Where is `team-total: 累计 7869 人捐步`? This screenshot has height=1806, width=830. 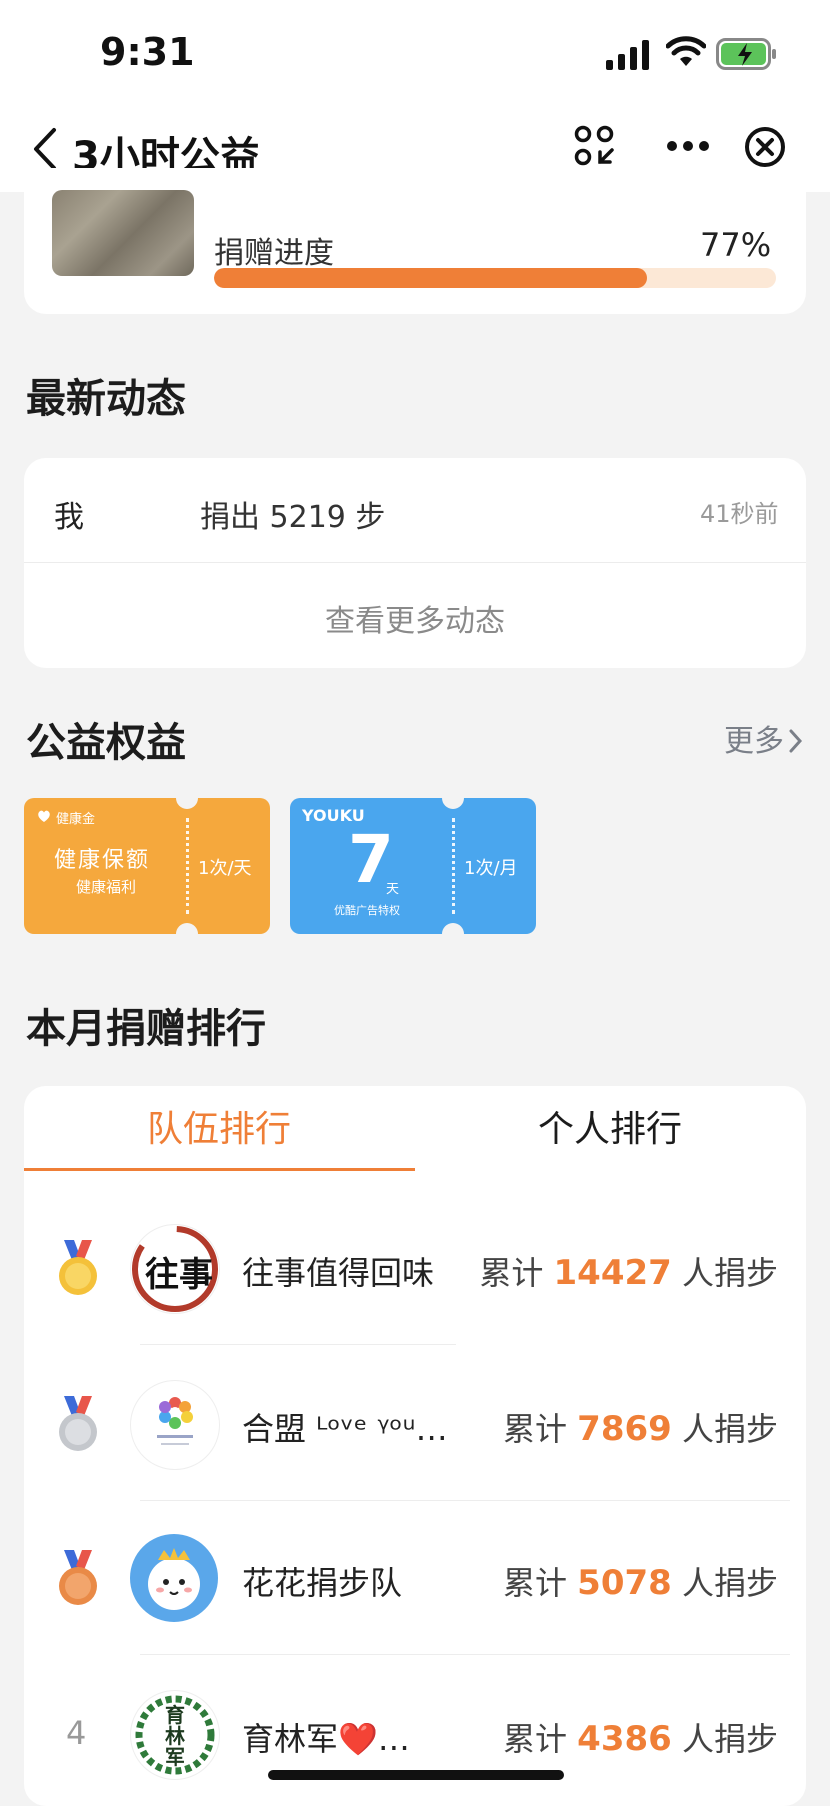 team-total: 累计 7869 人捐步 is located at coordinates (640, 1427).